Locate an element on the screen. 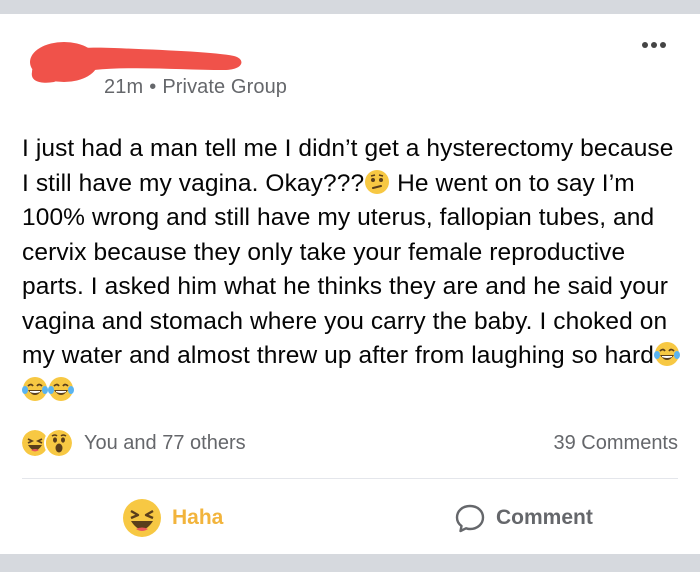 This screenshot has height=572, width=700. post-audience: Private Group is located at coordinates (224, 87).